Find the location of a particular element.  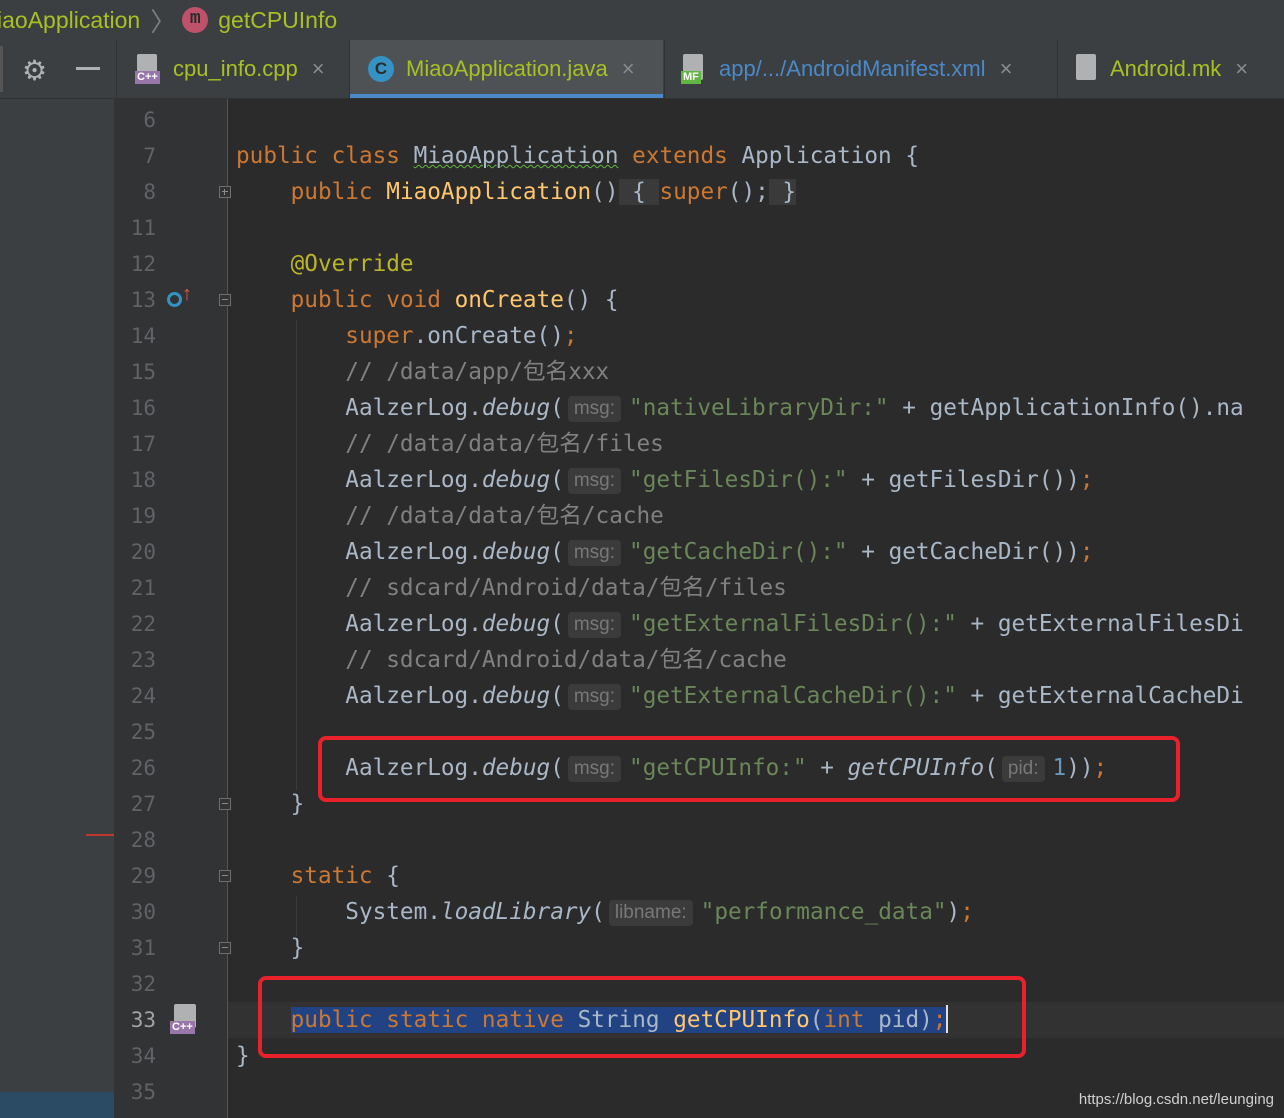

tab-label: cpu_info.cpp is located at coordinates (235, 68).